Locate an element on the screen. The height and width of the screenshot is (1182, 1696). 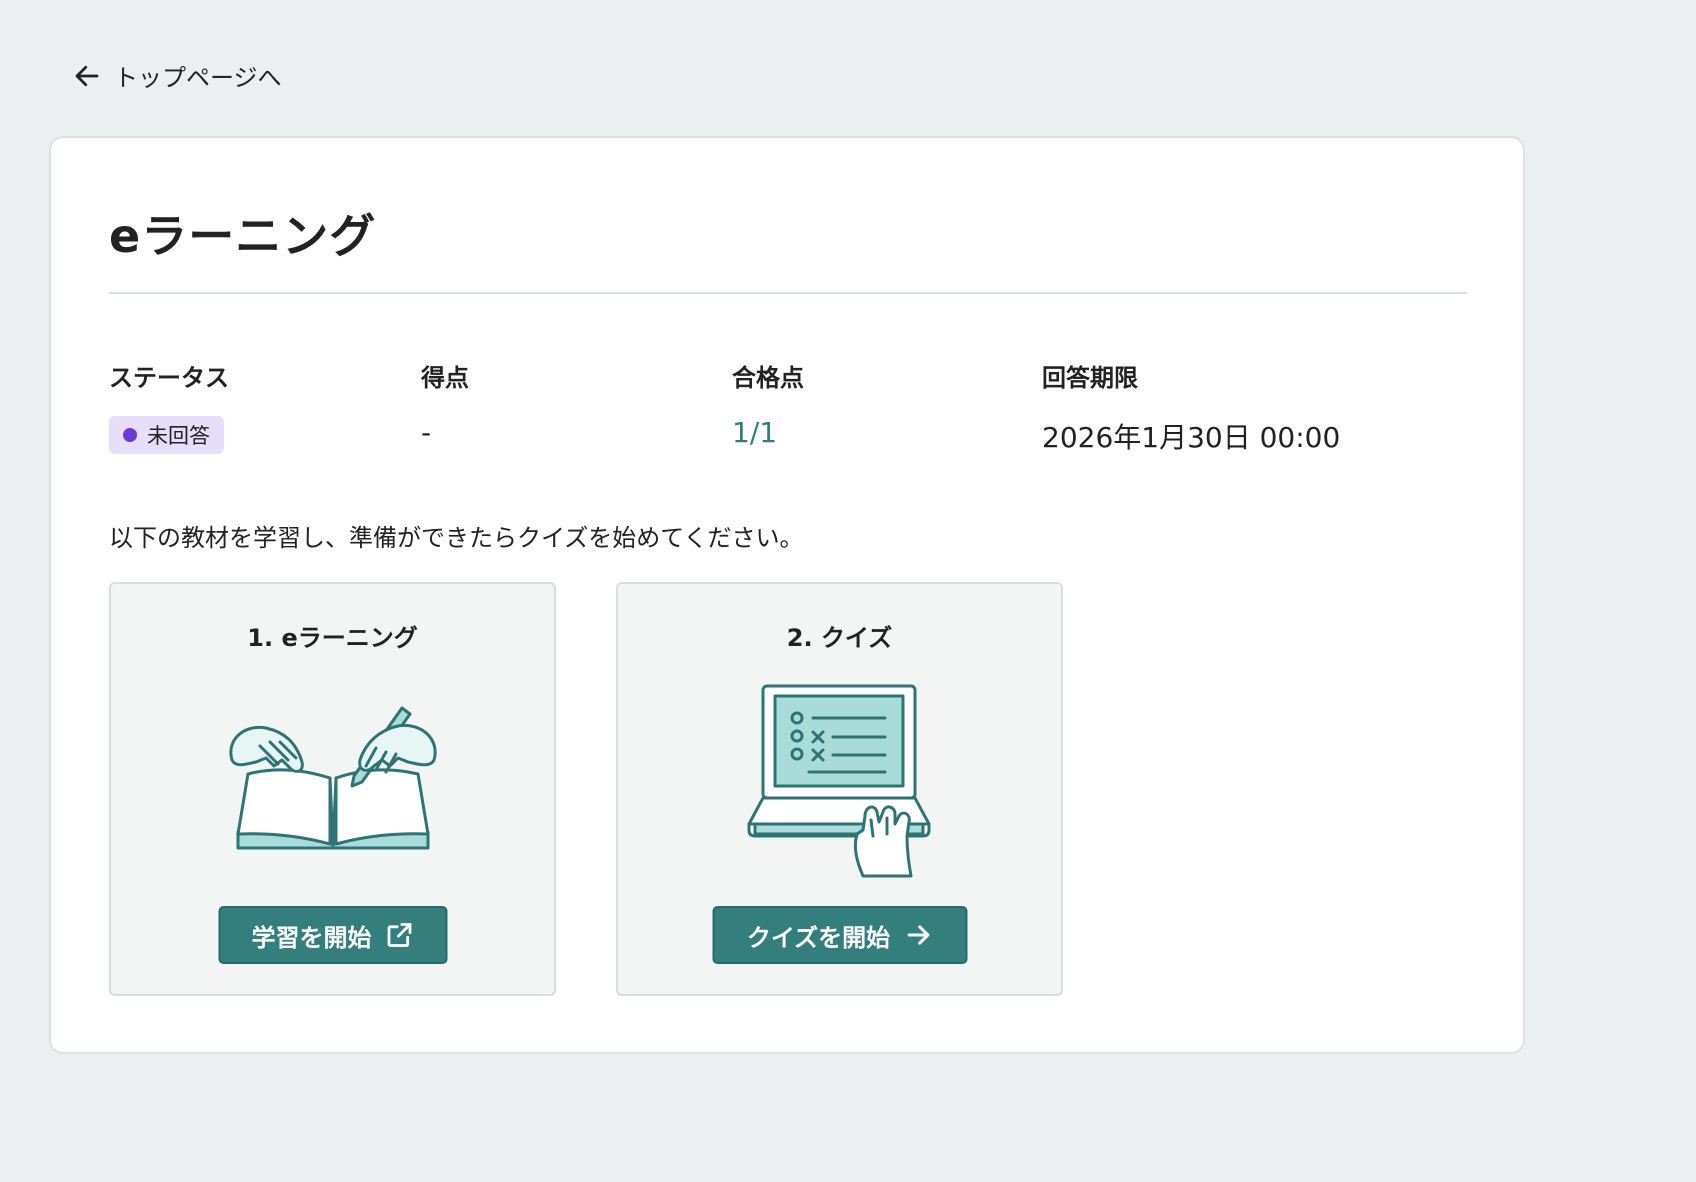
instruction-text: 以下の教材を学習し、準備ができたらクイズを始めてください。 is located at coordinates (456, 538).